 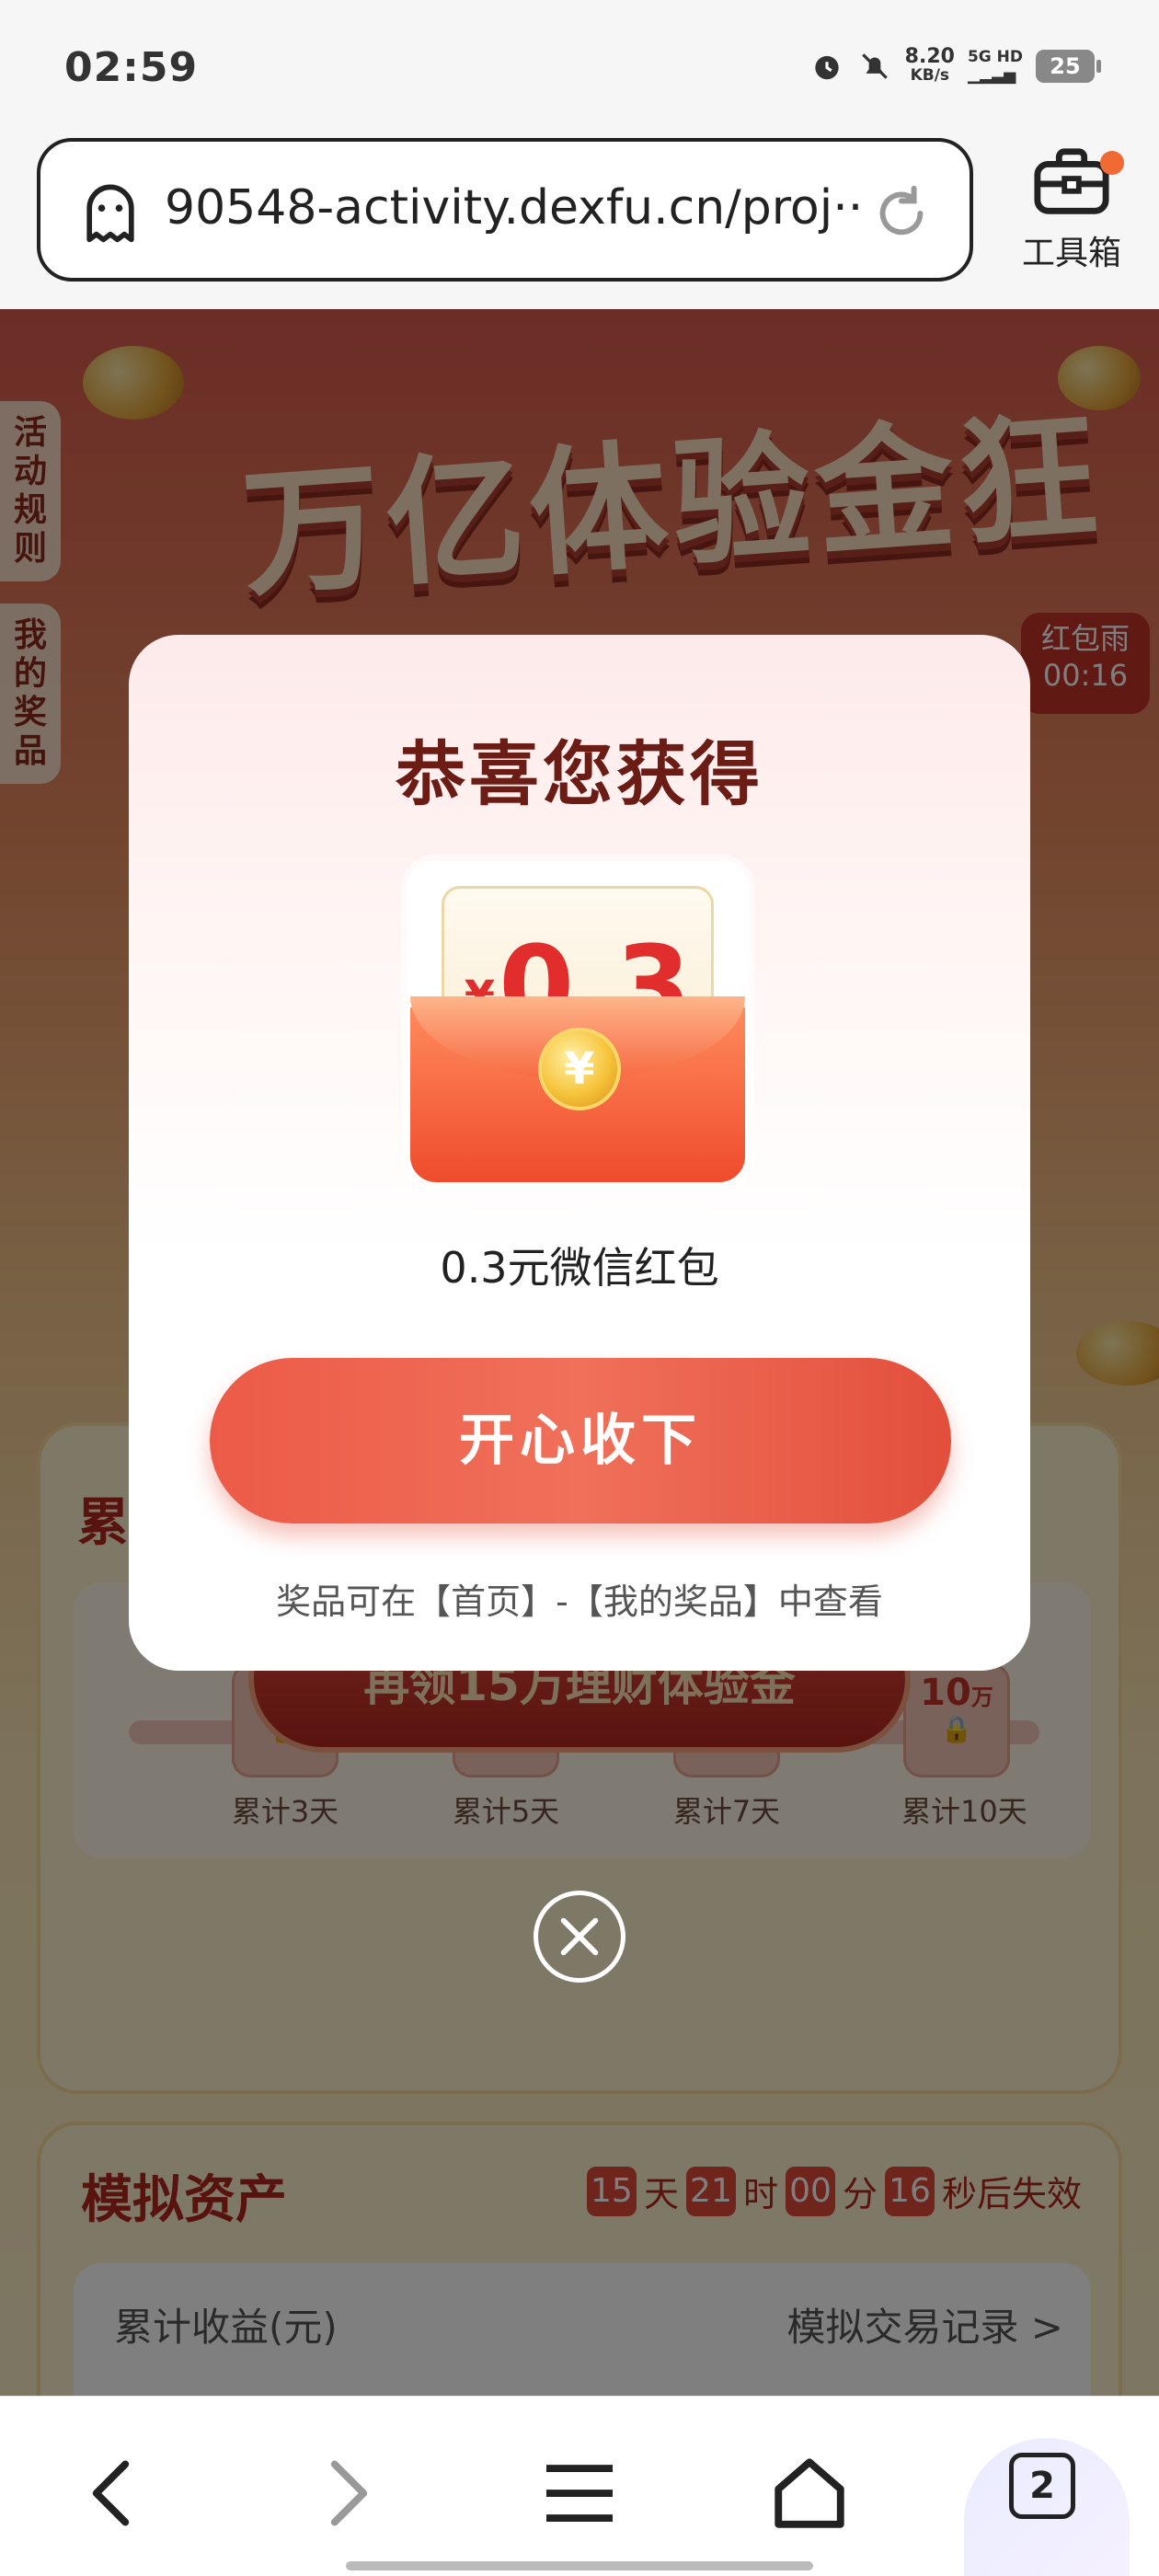 What do you see at coordinates (1071, 181) in the screenshot?
I see `toolbox-icon` at bounding box center [1071, 181].